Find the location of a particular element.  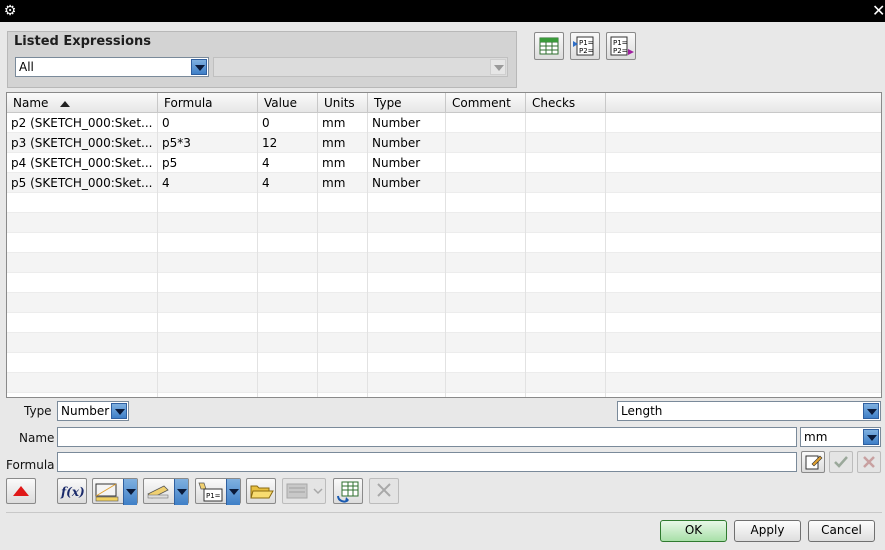

close-icon: ✕ is located at coordinates (878, 11).